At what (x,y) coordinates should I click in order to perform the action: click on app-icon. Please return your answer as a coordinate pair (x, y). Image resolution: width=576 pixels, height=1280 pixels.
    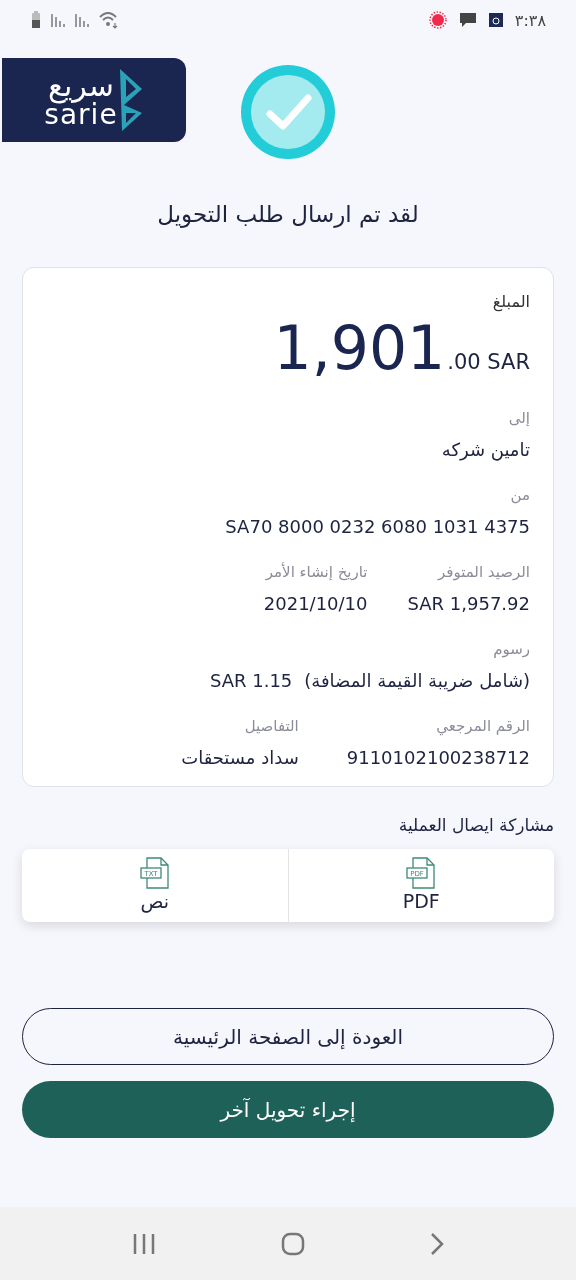
    Looking at the image, I should click on (495, 20).